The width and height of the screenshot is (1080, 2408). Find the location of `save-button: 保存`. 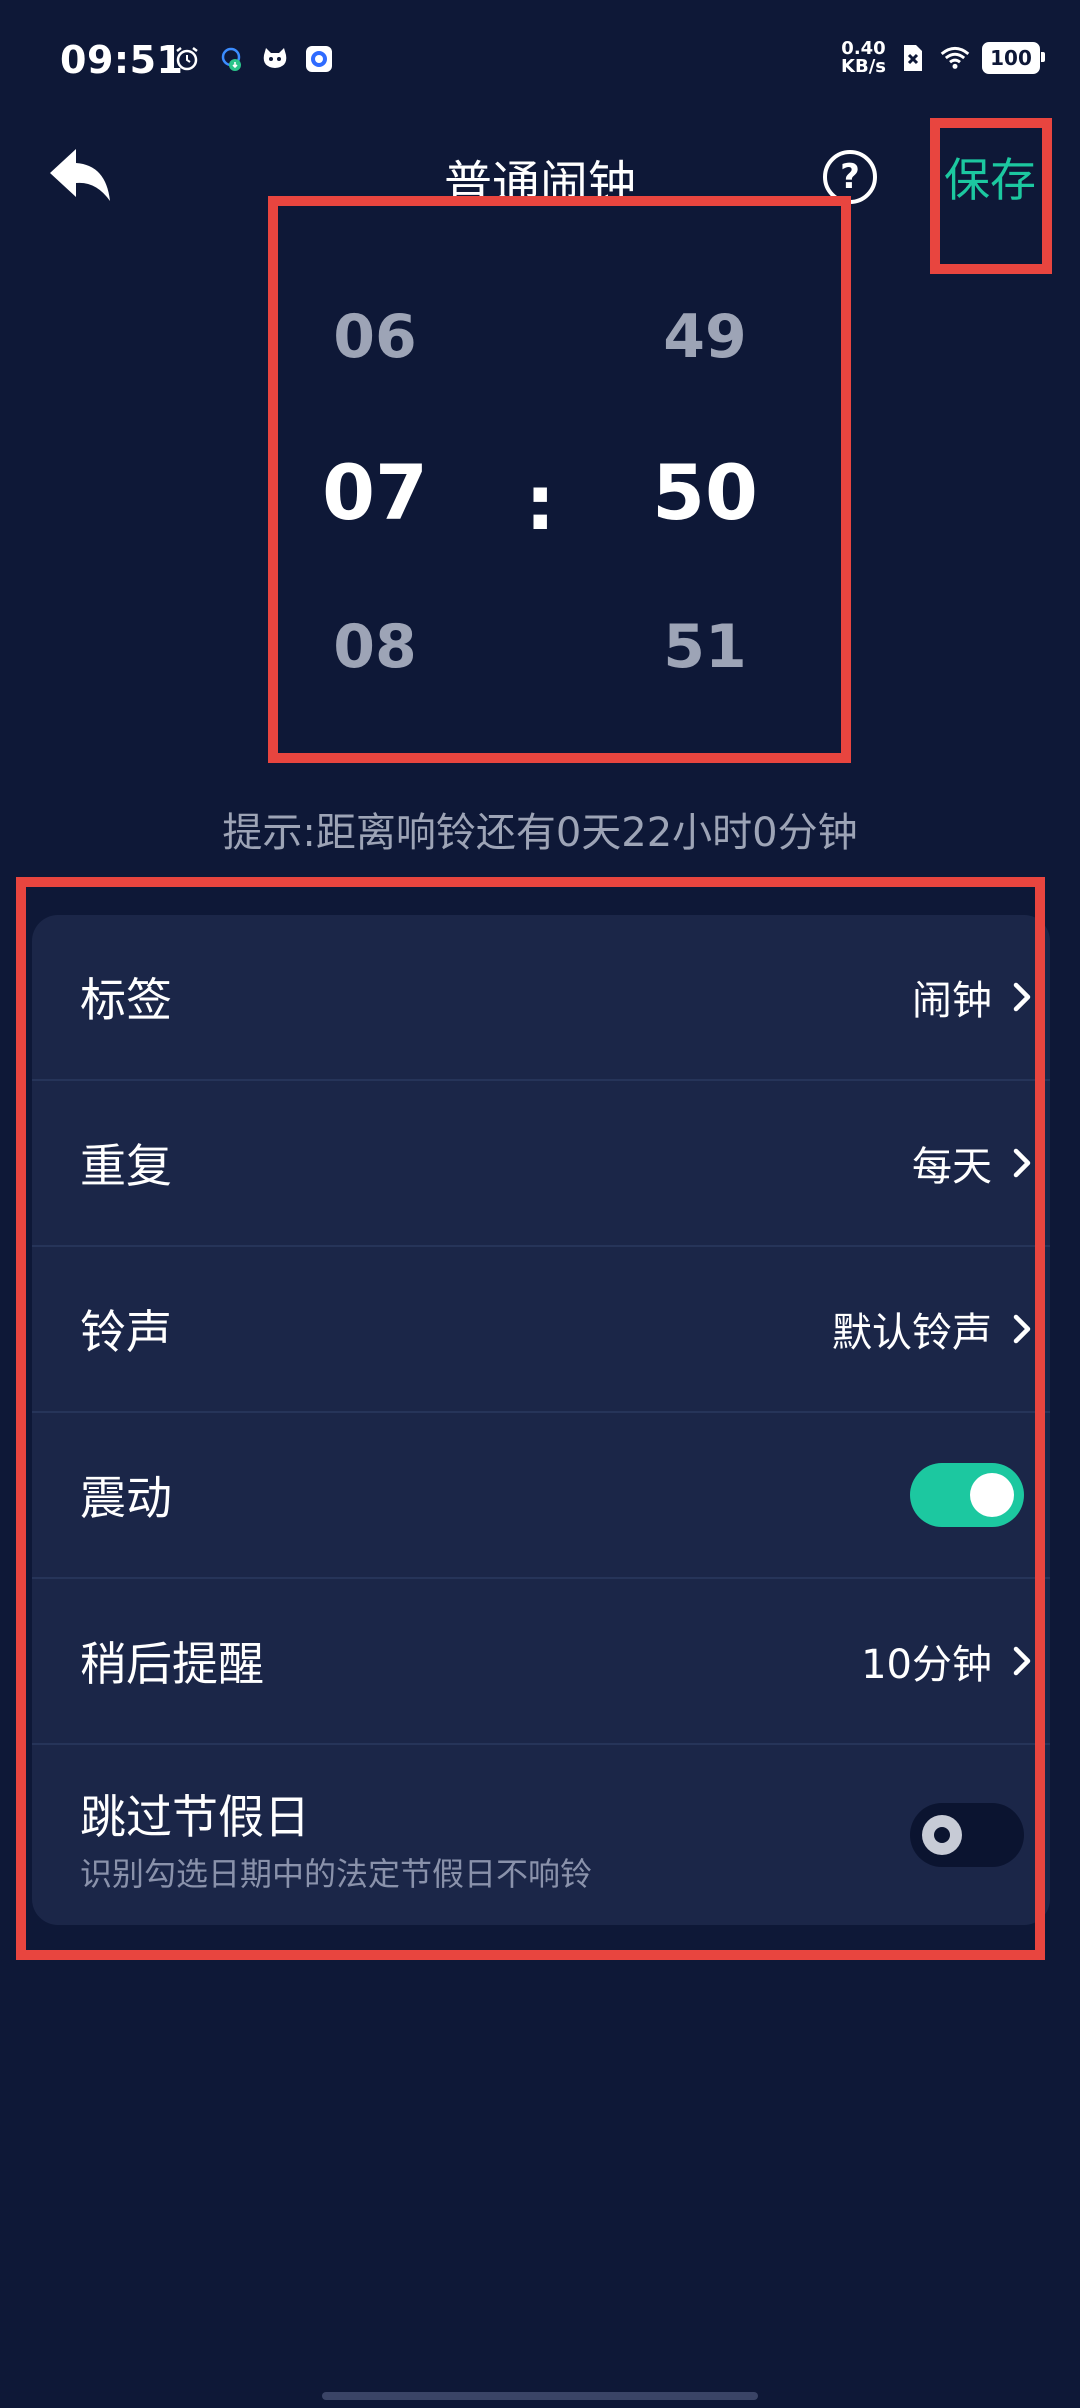

save-button: 保存 is located at coordinates (990, 177).